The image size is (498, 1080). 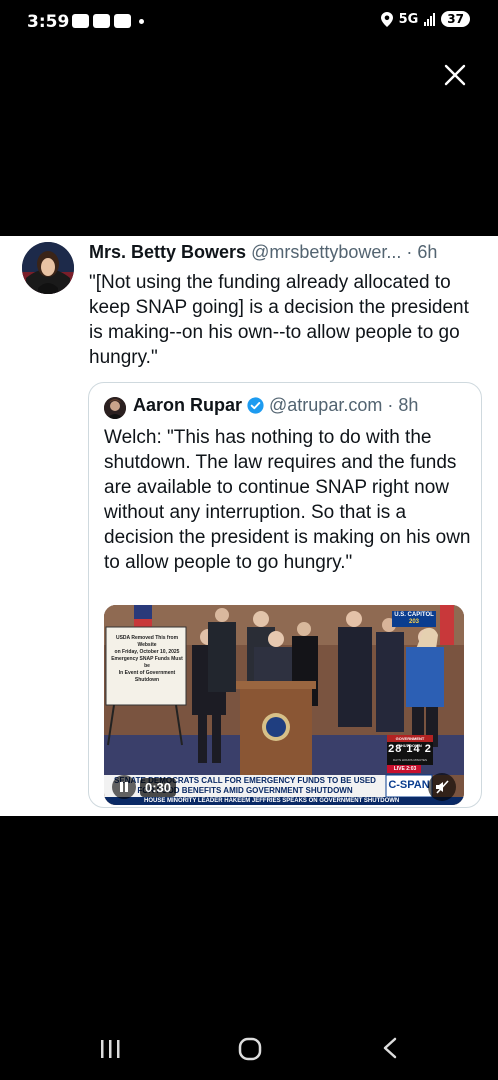 I want to click on status-time: 3:59, so click(x=48, y=22).